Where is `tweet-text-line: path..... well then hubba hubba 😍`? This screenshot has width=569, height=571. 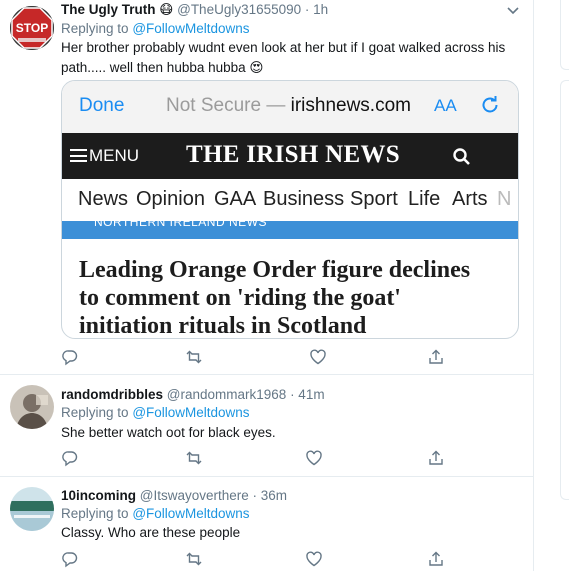
tweet-text-line: path..... well then hubba hubba 😍 is located at coordinates (162, 67).